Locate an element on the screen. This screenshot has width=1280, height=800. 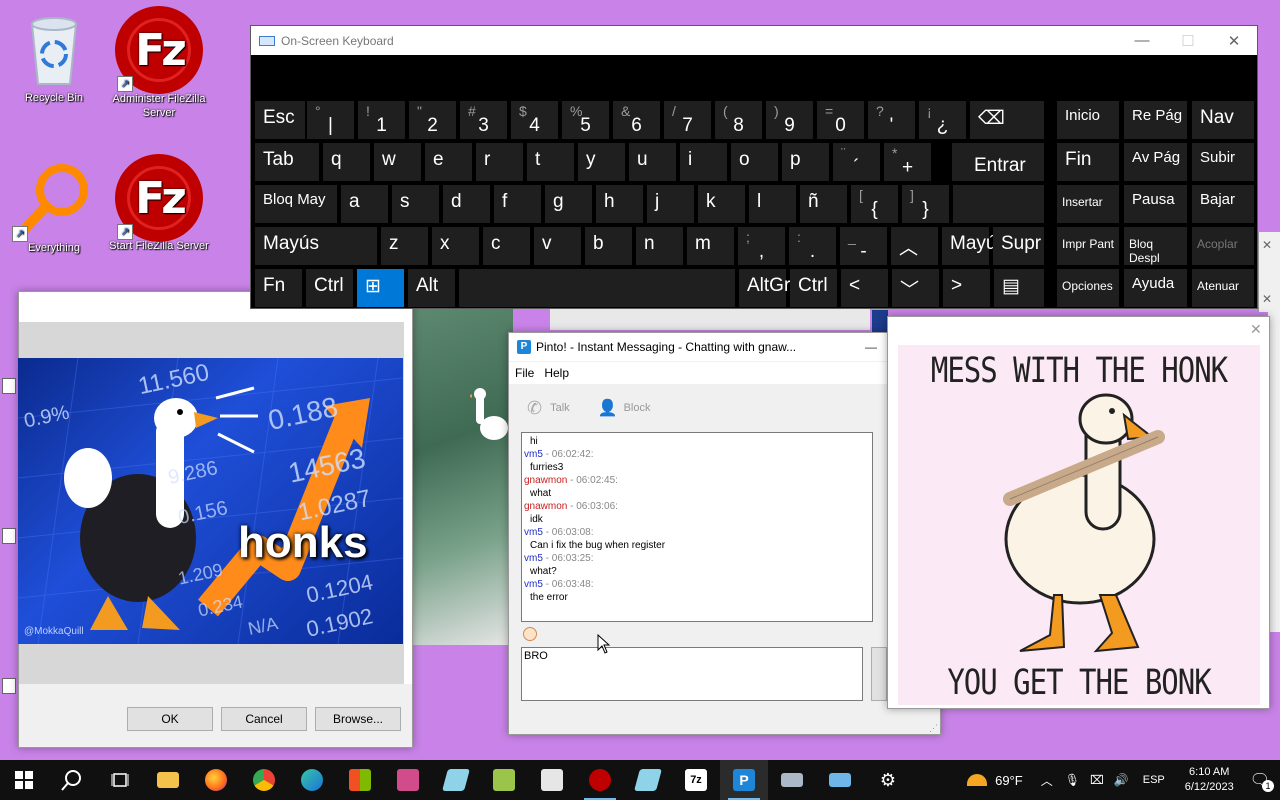
key-r: r is located at coordinates (499, 162).